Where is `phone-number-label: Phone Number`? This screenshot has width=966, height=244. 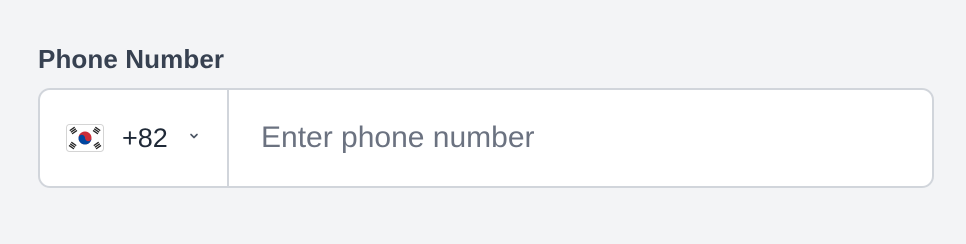
phone-number-label: Phone Number is located at coordinates (131, 59).